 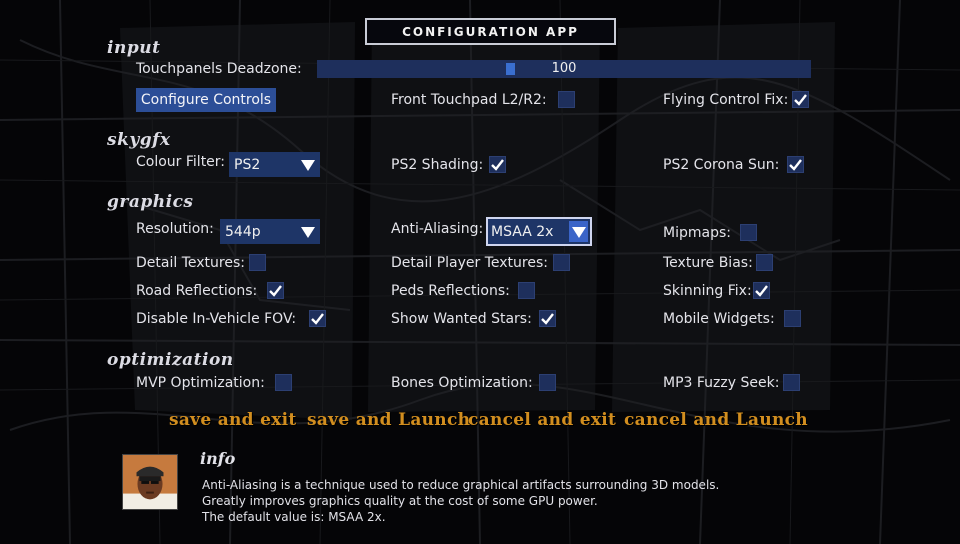 I want to click on save-and-launch-button: save and Launch, so click(x=388, y=420).